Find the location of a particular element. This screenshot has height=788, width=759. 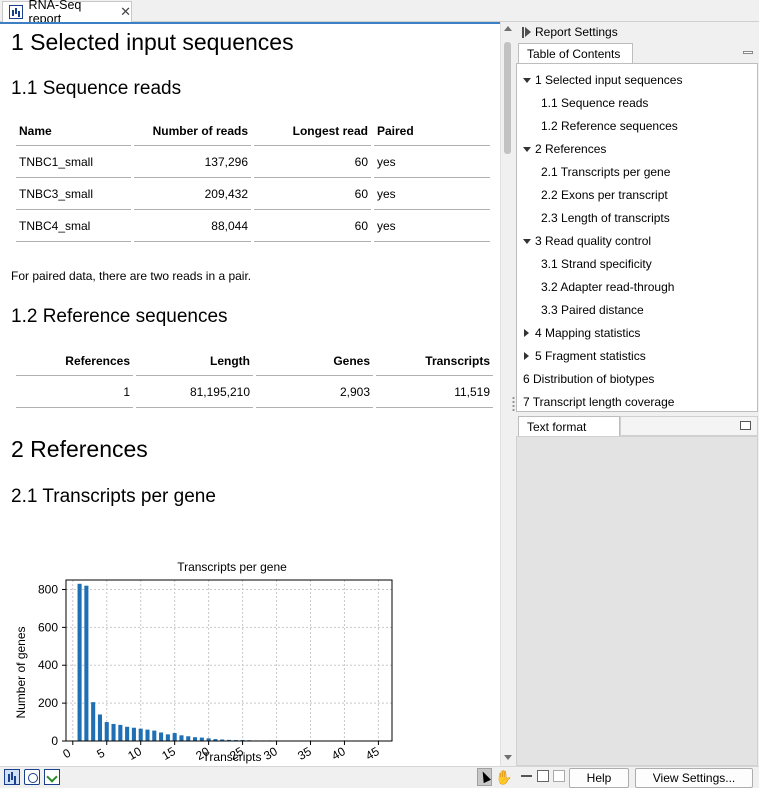

toc-item-label: 7 Transcript length coverage is located at coordinates (599, 402).